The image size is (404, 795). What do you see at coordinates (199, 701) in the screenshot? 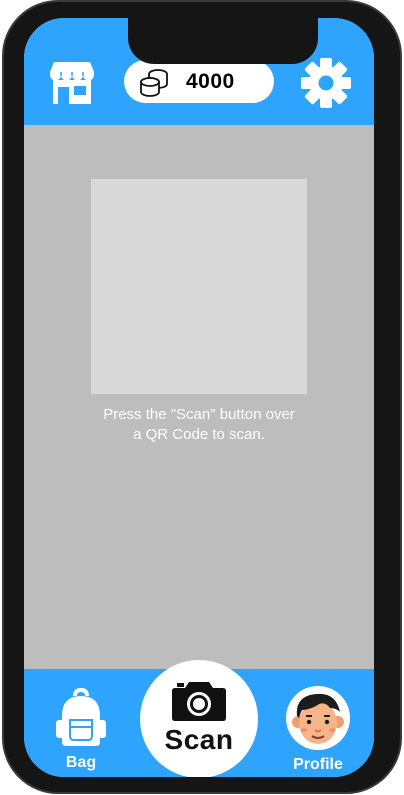
I see `camera-icon` at bounding box center [199, 701].